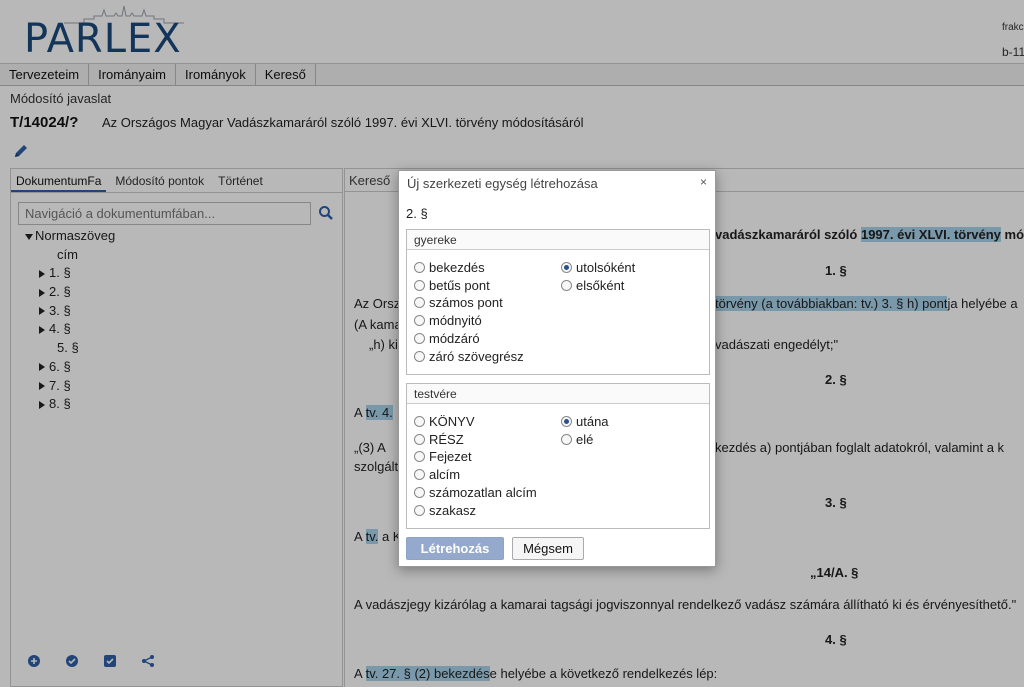 The image size is (1024, 687). What do you see at coordinates (448, 321) in the screenshot?
I see `radio-child-modnyito: módnyitó` at bounding box center [448, 321].